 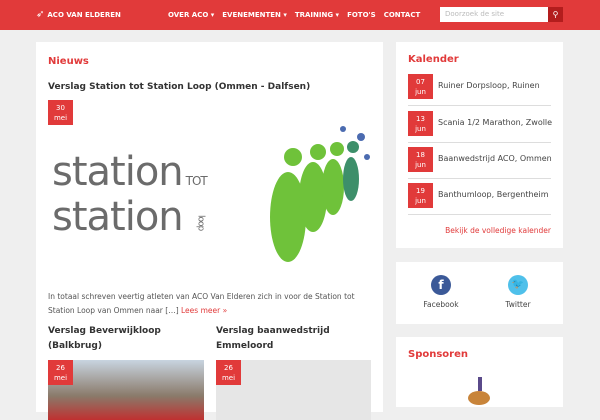 What do you see at coordinates (441, 285) in the screenshot?
I see `facebook-icon: f` at bounding box center [441, 285].